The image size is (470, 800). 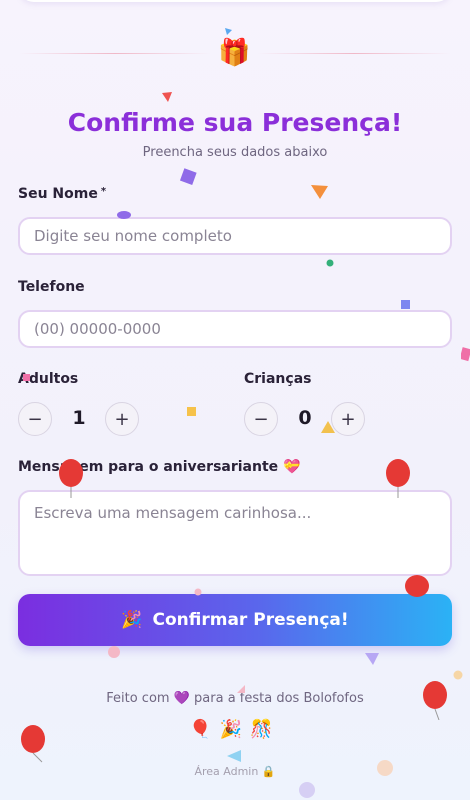 I want to click on divider-right, so click(x=354, y=53).